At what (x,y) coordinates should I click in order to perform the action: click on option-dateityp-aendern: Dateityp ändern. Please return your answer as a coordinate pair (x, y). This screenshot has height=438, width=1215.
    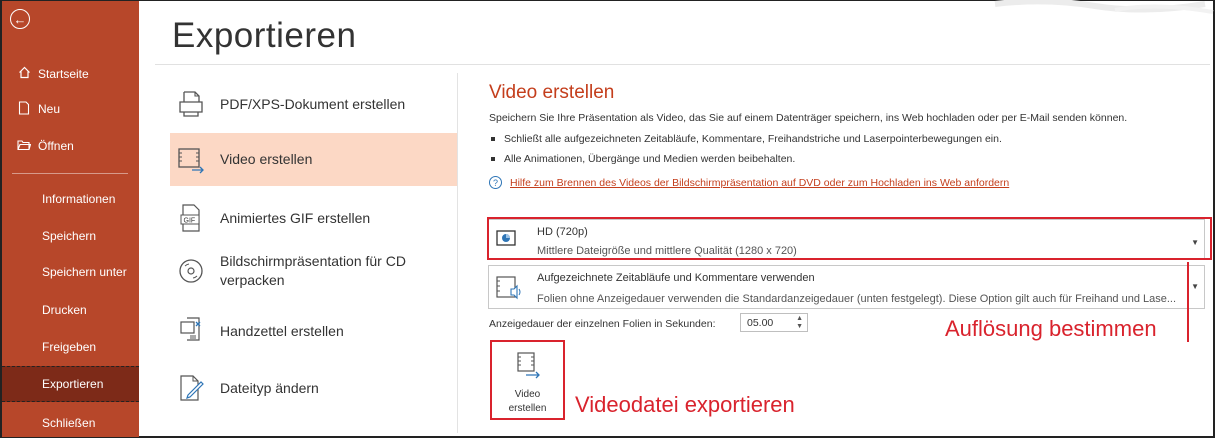
    Looking at the image, I should click on (313, 388).